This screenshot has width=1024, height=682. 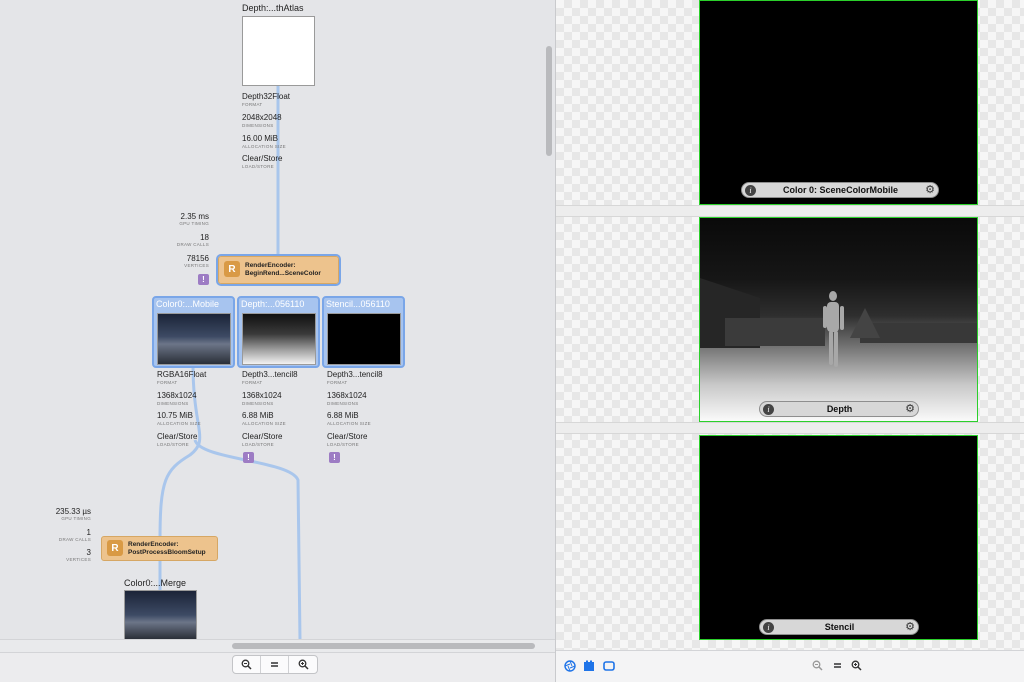 I want to click on stat-gpu-timing-scene: 2.35 ms GPU TIMING, so click(x=194, y=219).